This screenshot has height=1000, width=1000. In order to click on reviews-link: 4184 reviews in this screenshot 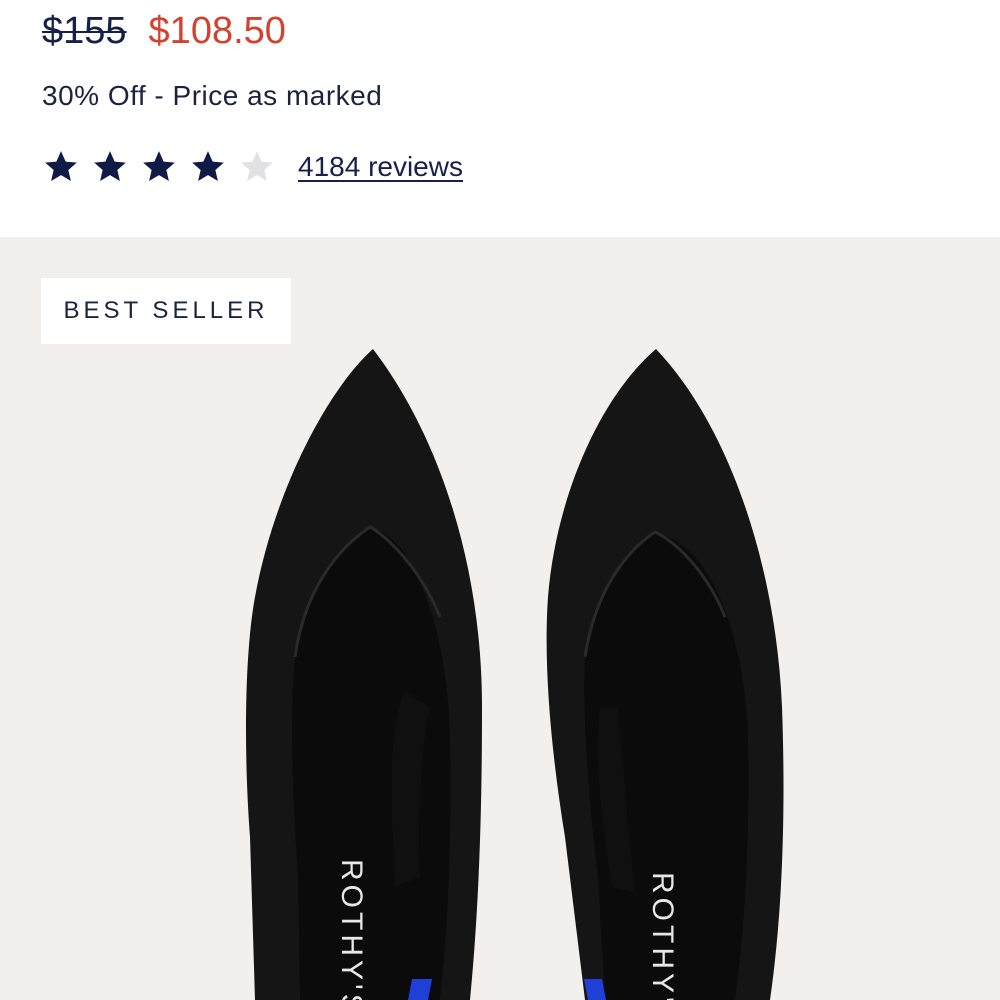, I will do `click(380, 167)`.